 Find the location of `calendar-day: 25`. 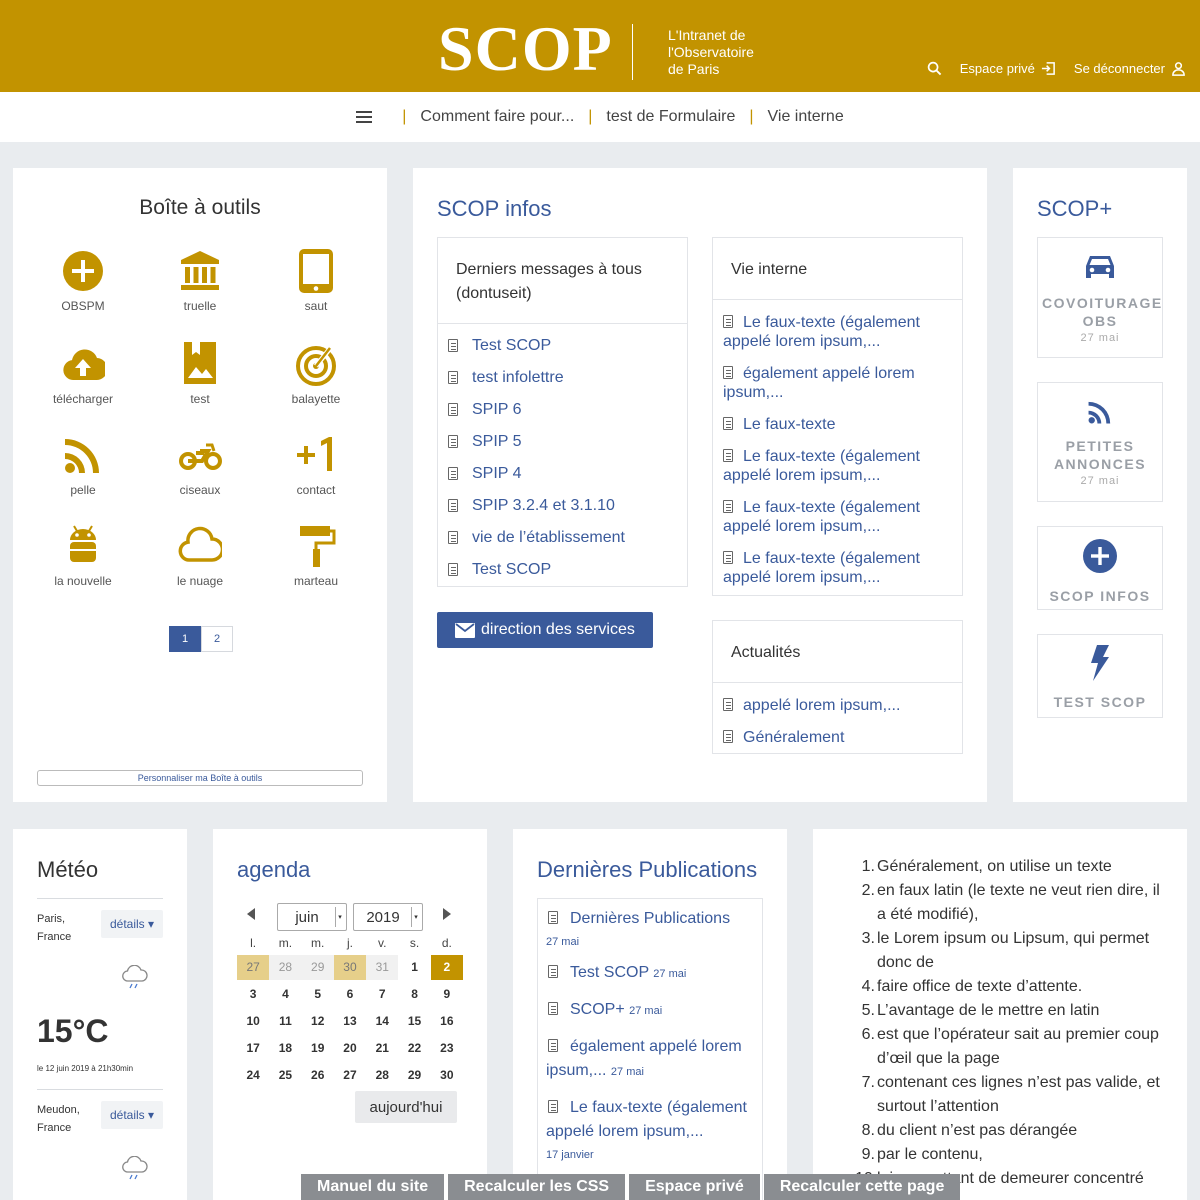

calendar-day: 25 is located at coordinates (285, 1075).